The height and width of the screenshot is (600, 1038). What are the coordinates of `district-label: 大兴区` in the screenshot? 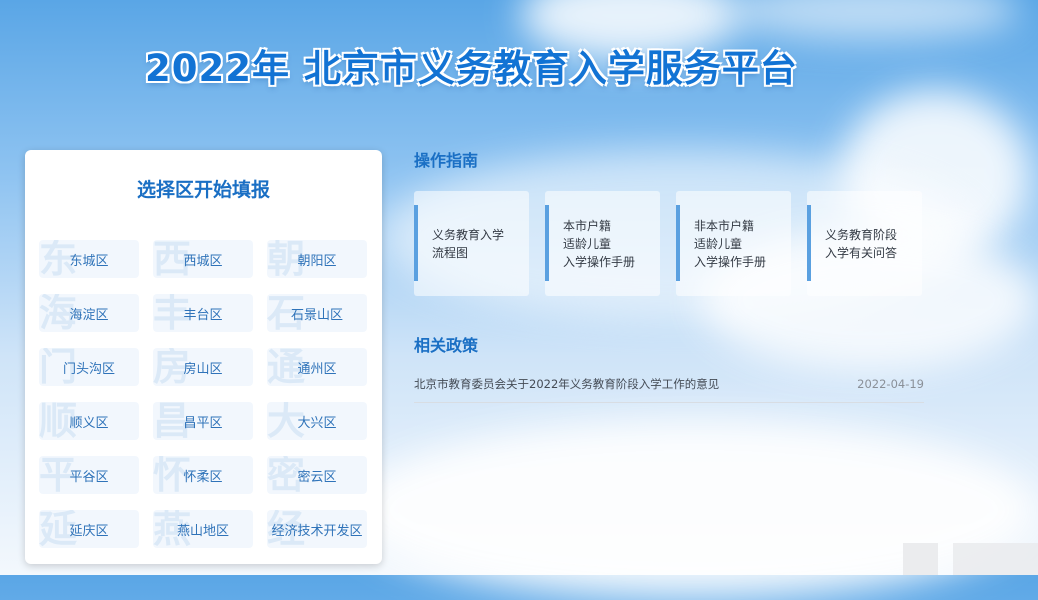 It's located at (317, 423).